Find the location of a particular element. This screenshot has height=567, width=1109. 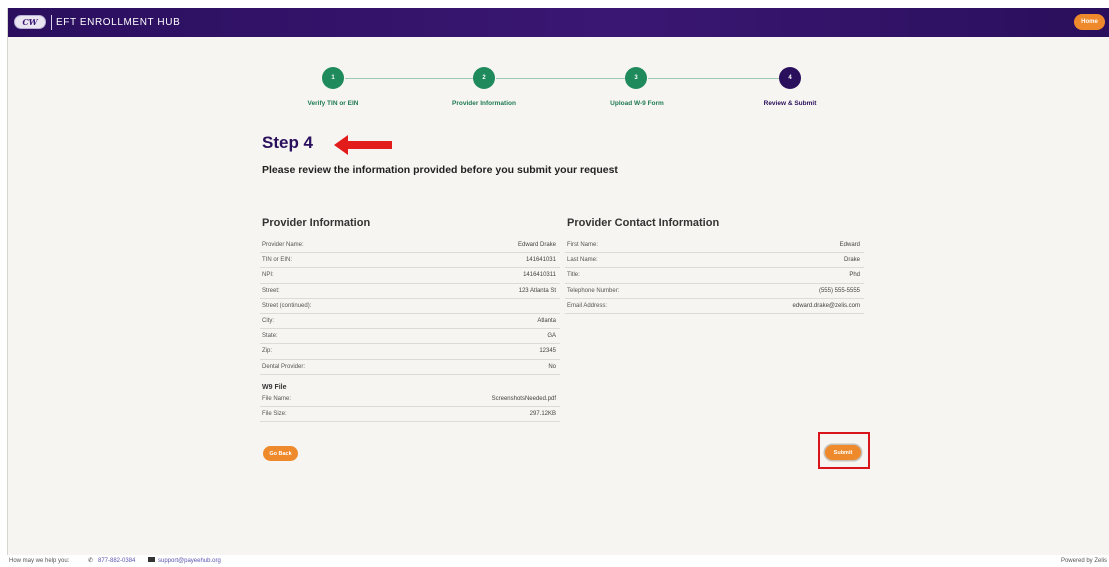

row-value: 141641031 is located at coordinates (540, 260).